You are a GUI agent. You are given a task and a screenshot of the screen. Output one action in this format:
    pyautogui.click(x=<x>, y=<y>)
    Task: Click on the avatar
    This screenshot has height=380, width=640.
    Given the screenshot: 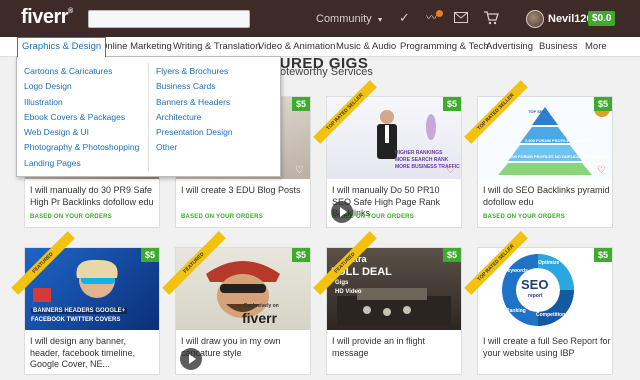 What is the action you would take?
    pyautogui.click(x=535, y=19)
    